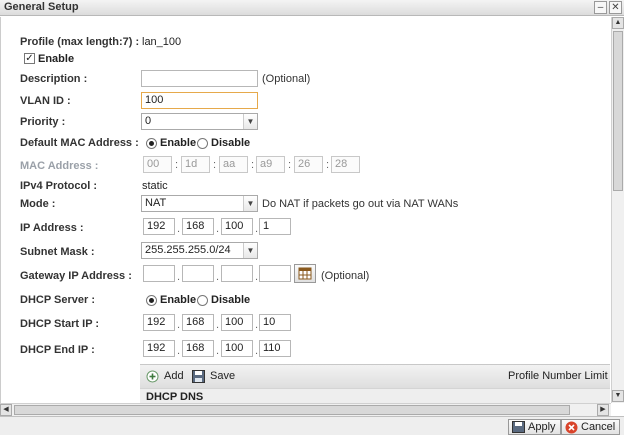 The width and height of the screenshot is (624, 438). I want to click on horizontal-scrollbar: ◀ ▶, so click(305, 409).